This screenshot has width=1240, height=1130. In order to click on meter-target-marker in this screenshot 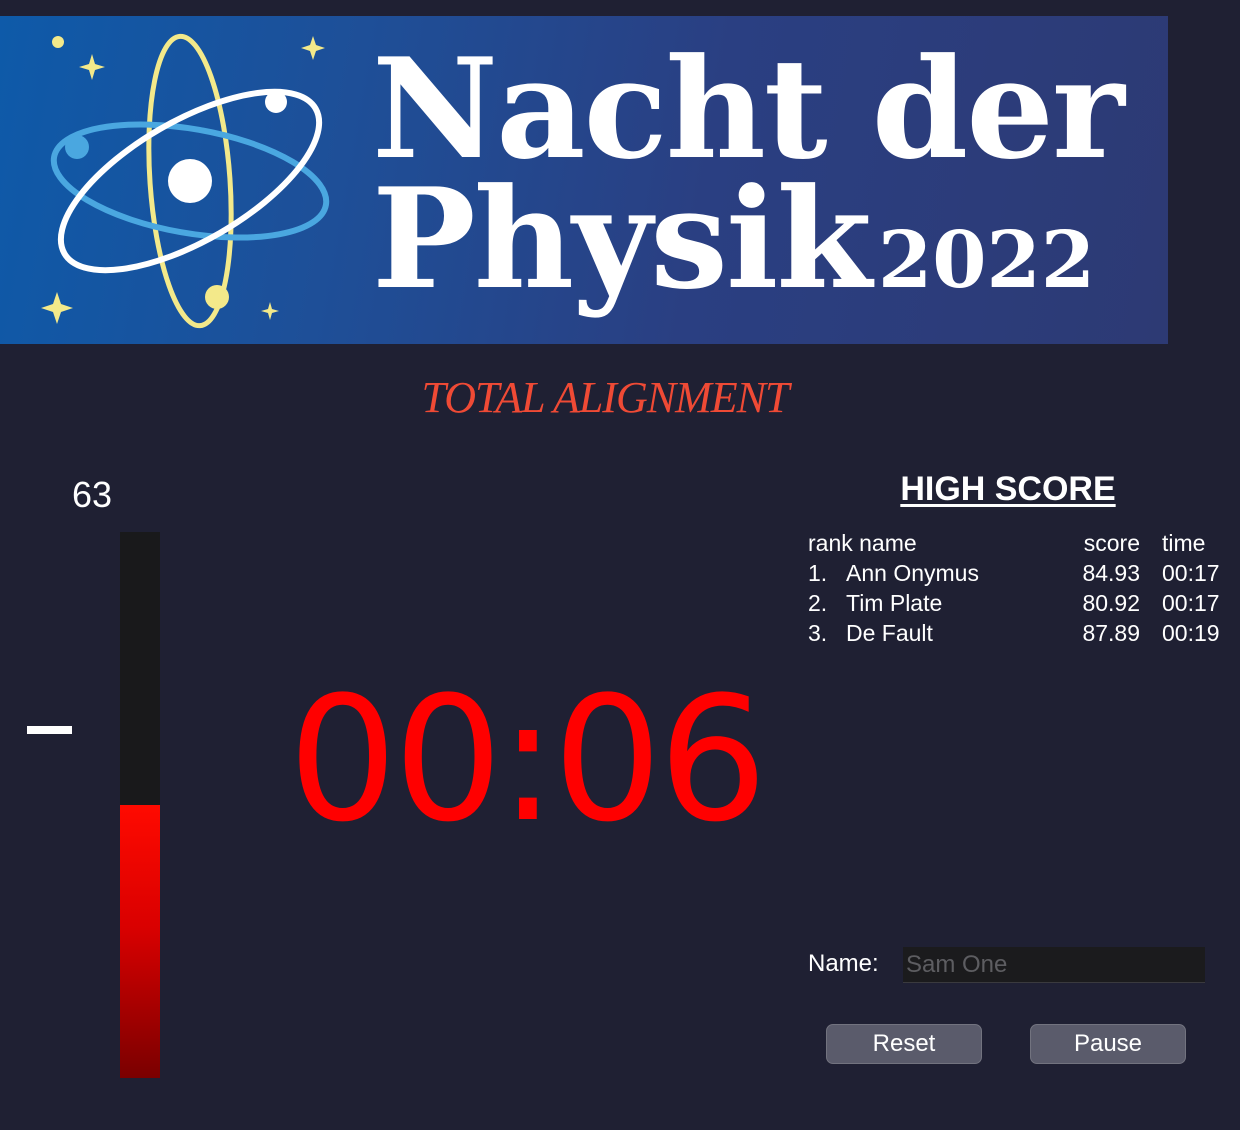, I will do `click(49, 730)`.